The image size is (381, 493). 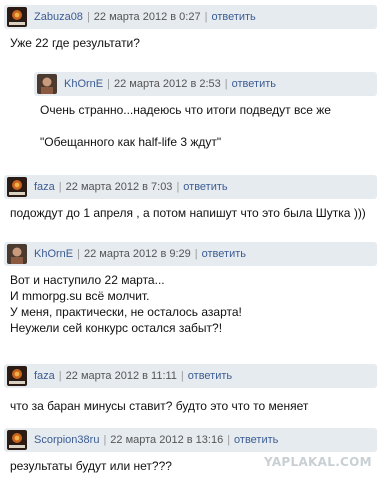 I want to click on comment-username: Scorpion38ru, so click(x=66, y=440).